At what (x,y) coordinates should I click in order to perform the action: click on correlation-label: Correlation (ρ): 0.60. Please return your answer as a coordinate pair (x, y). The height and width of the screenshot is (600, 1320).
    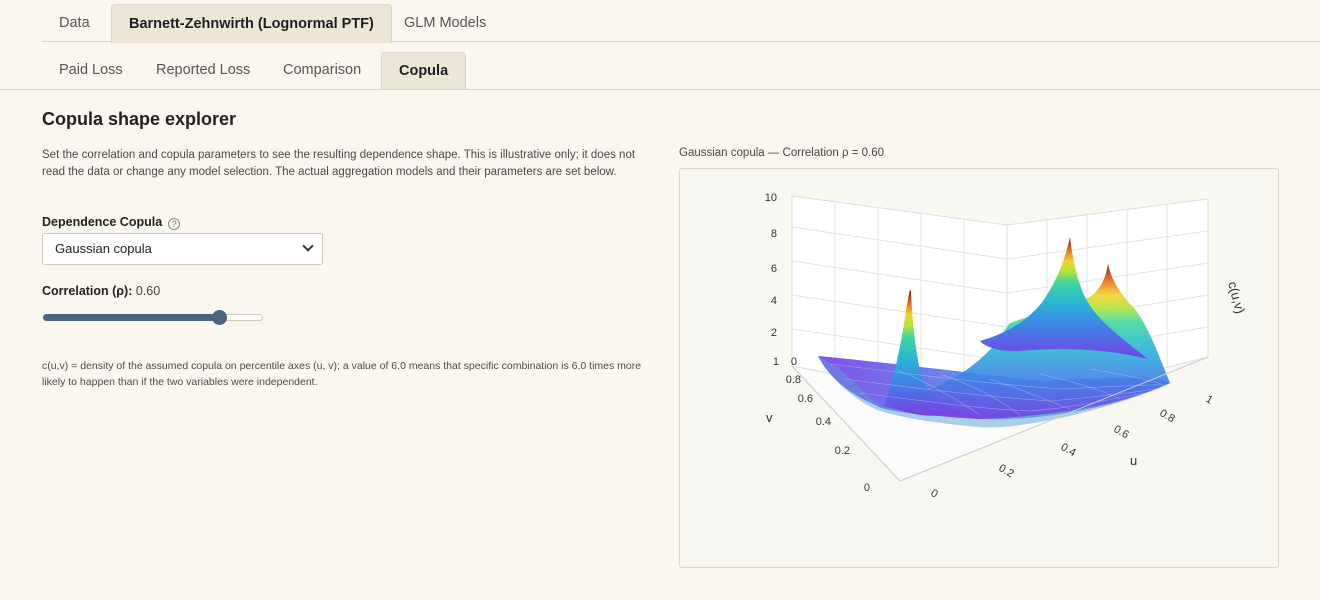
    Looking at the image, I should click on (101, 291).